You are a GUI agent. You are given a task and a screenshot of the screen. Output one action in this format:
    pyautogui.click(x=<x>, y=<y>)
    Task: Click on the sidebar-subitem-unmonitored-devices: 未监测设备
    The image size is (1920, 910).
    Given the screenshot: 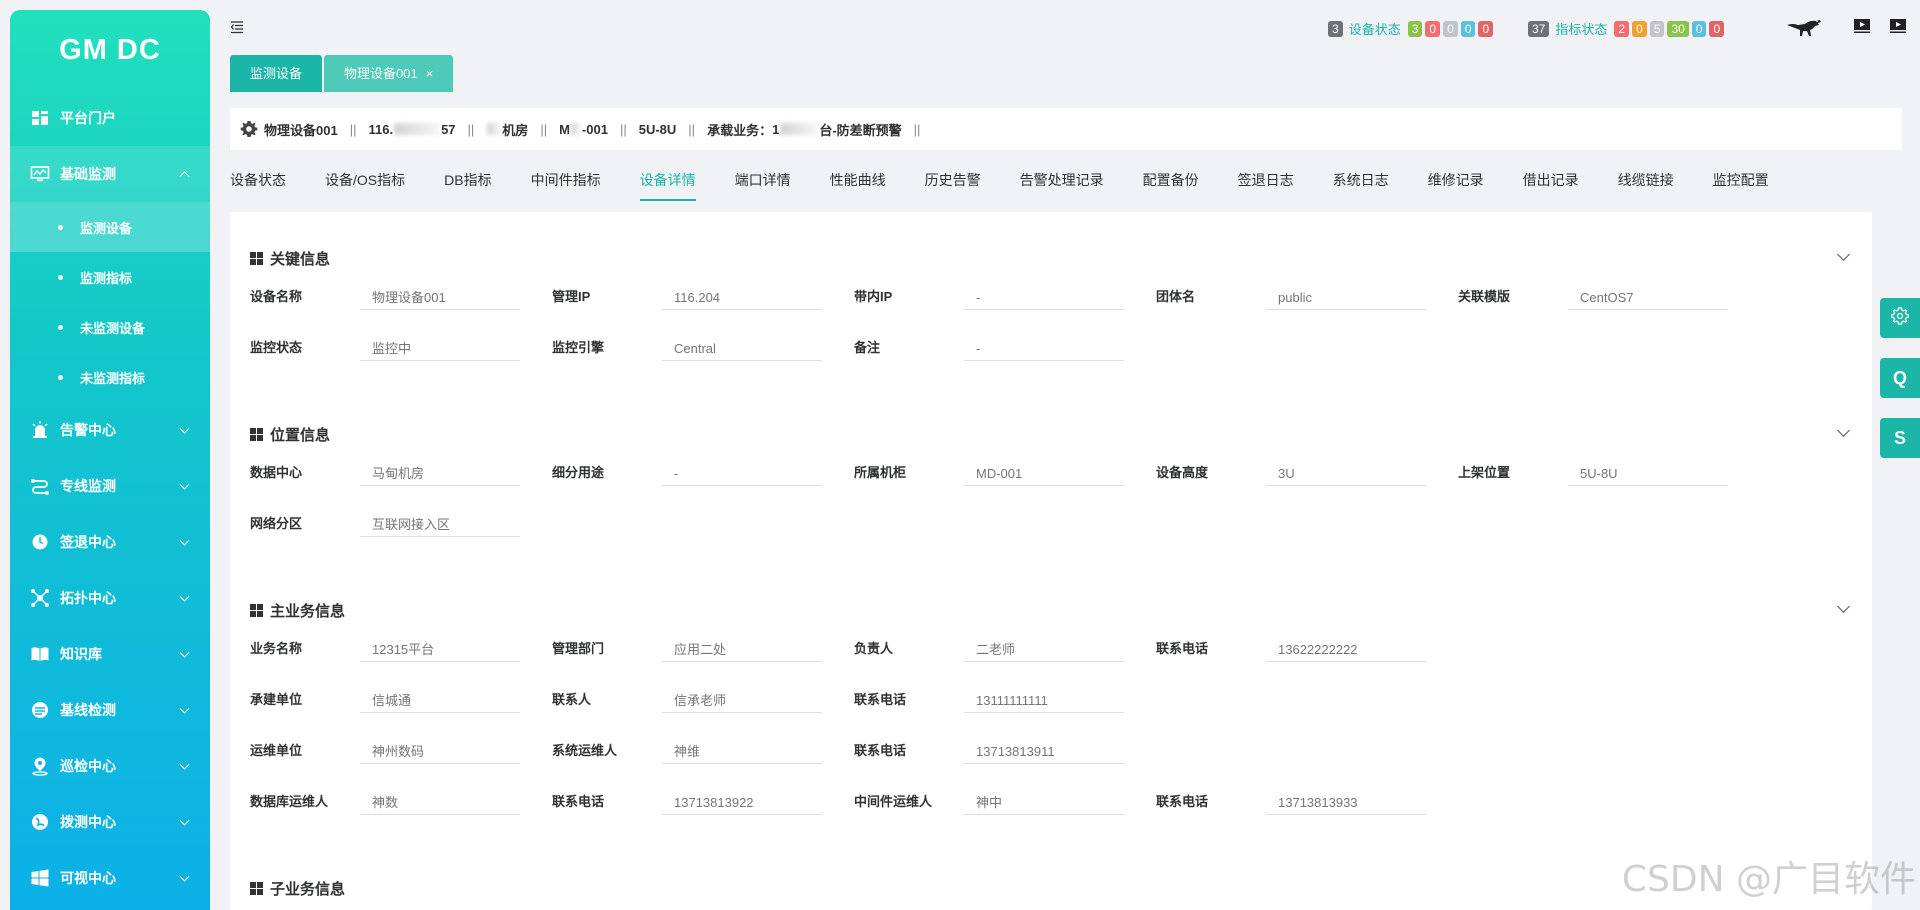 What is the action you would take?
    pyautogui.click(x=110, y=327)
    